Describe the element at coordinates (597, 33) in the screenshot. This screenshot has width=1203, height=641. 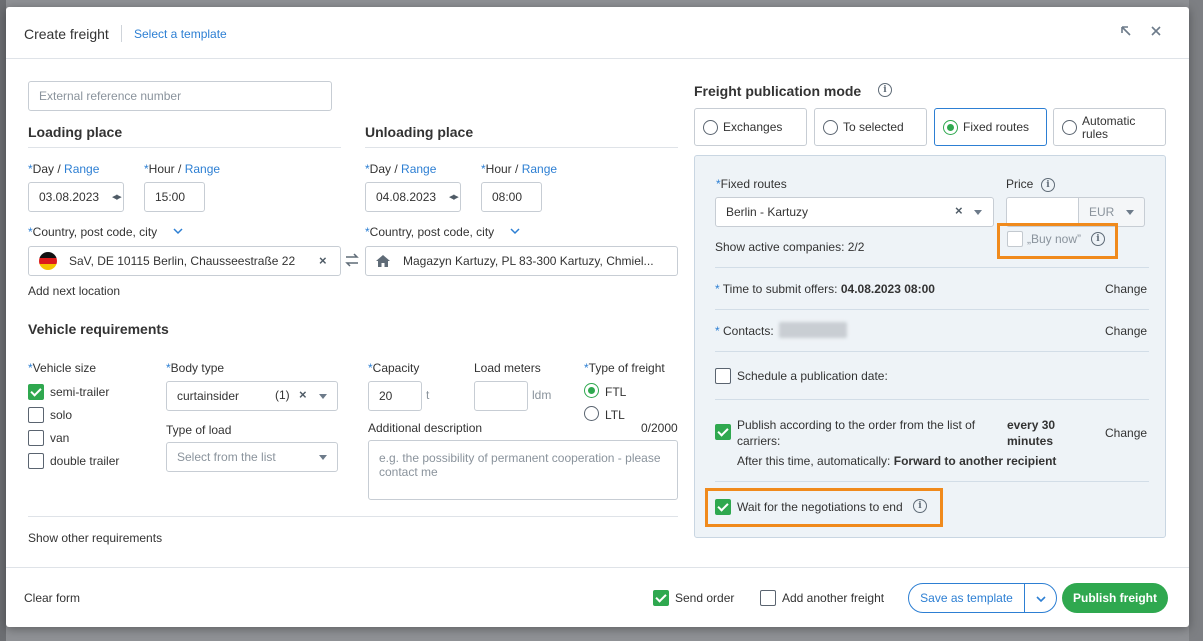
I see `modal-header: Create freight Select a template` at that location.